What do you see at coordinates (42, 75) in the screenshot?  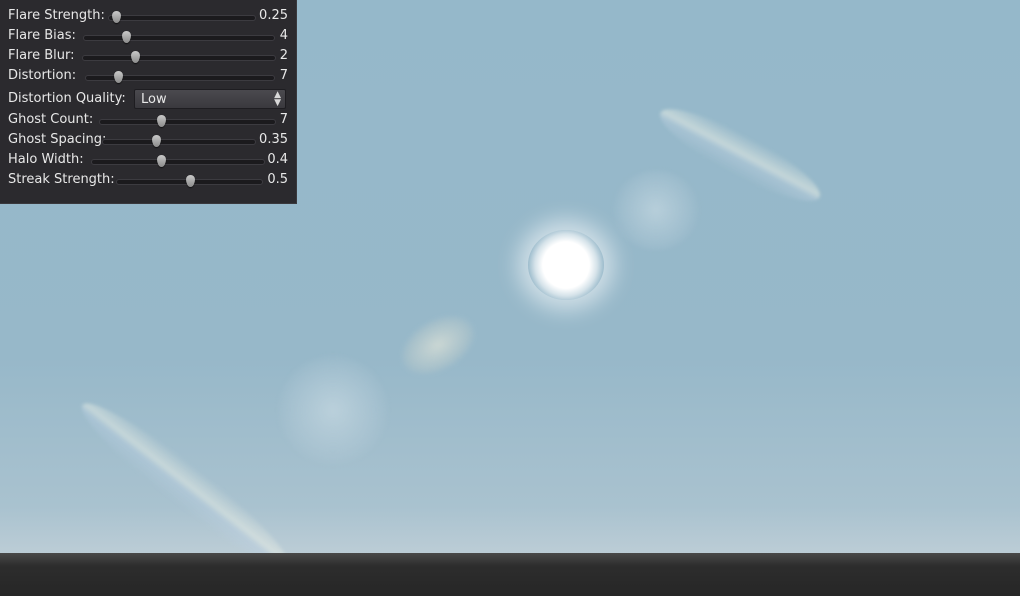 I see `distortion-label: Distortion:` at bounding box center [42, 75].